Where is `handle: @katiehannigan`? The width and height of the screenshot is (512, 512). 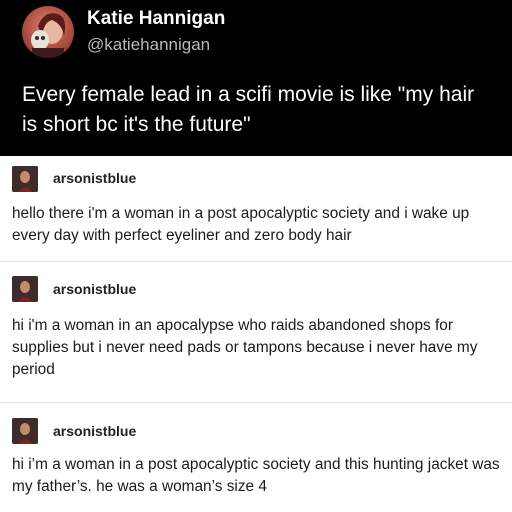
handle: @katiehannigan is located at coordinates (148, 45).